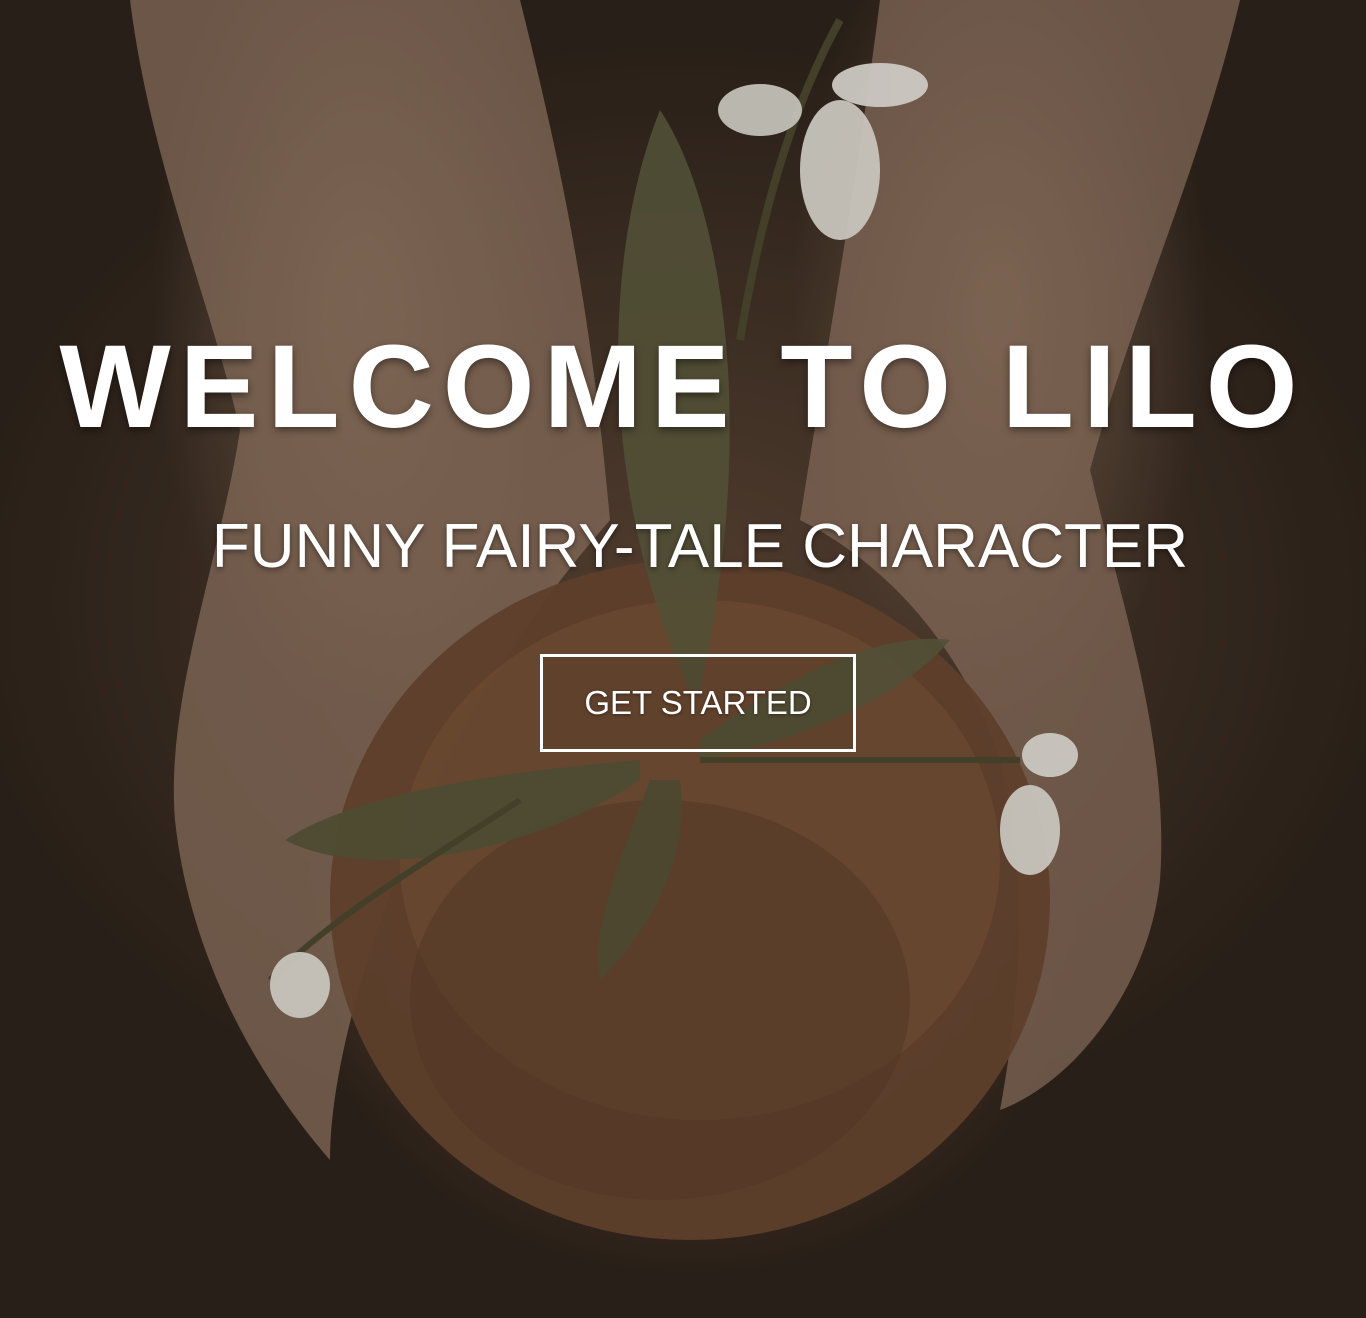 The height and width of the screenshot is (1318, 1366). Describe the element at coordinates (683, 387) in the screenshot. I see `hero-title: WELCOME TO LILO` at that location.